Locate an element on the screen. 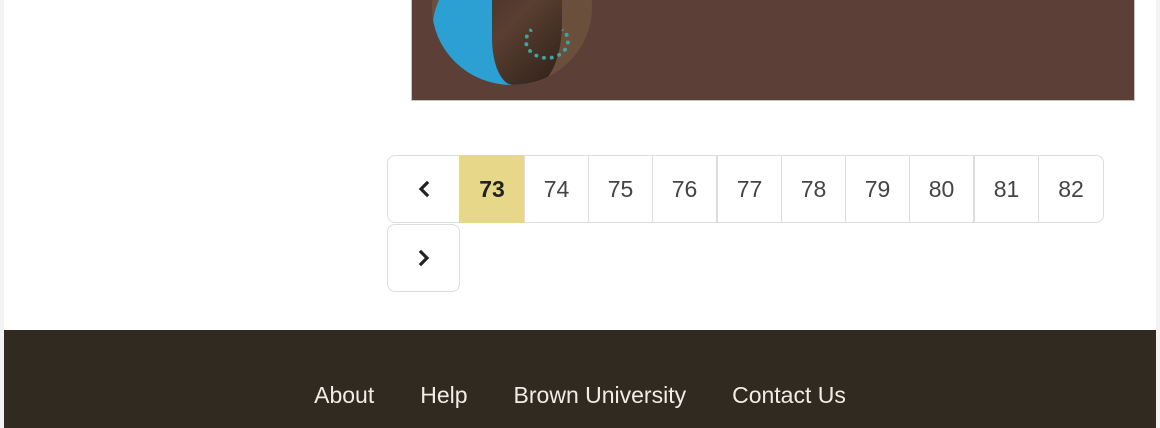 Image resolution: width=1160 pixels, height=428 pixels. footer-link-about: About is located at coordinates (344, 395).